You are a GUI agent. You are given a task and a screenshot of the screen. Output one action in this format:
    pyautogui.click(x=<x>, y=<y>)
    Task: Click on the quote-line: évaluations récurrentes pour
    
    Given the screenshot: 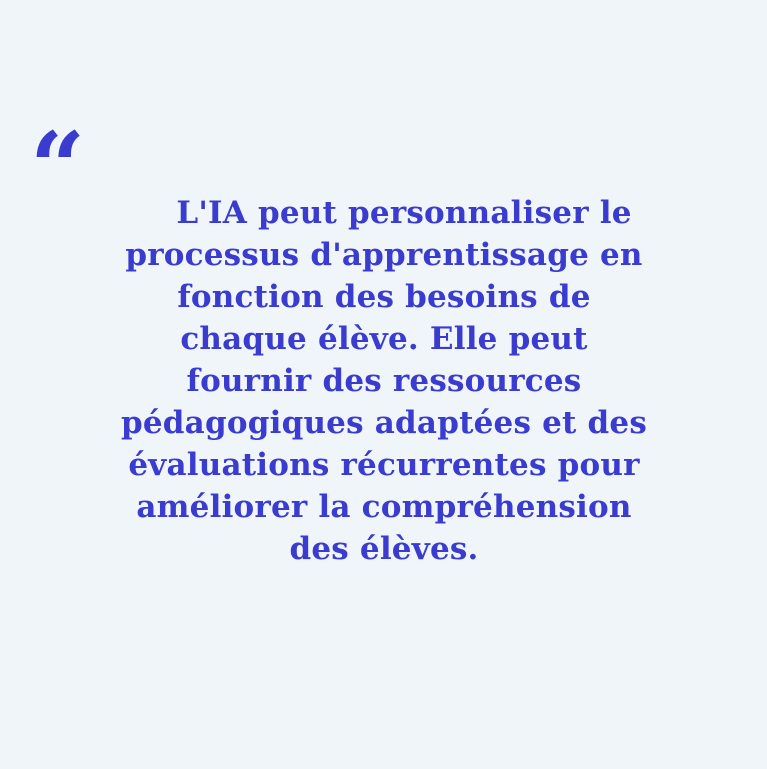 What is the action you would take?
    pyautogui.click(x=384, y=465)
    